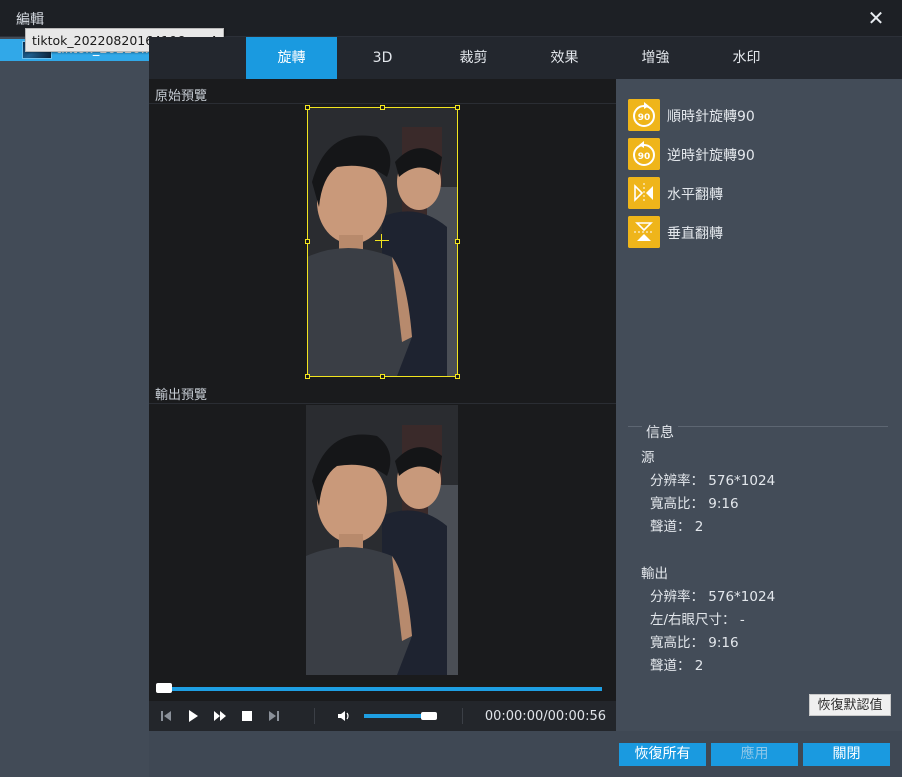 Image resolution: width=902 pixels, height=777 pixels. Describe the element at coordinates (644, 193) in the screenshot. I see `flip-horizontal-icon` at that location.